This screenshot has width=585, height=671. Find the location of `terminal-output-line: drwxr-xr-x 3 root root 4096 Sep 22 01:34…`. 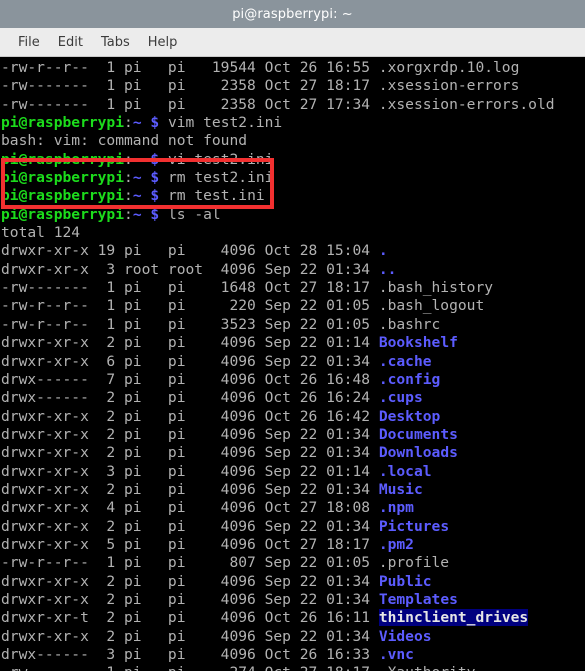

terminal-output-line: drwxr-xr-x 3 root root 4096 Sep 22 01:34… is located at coordinates (293, 270).